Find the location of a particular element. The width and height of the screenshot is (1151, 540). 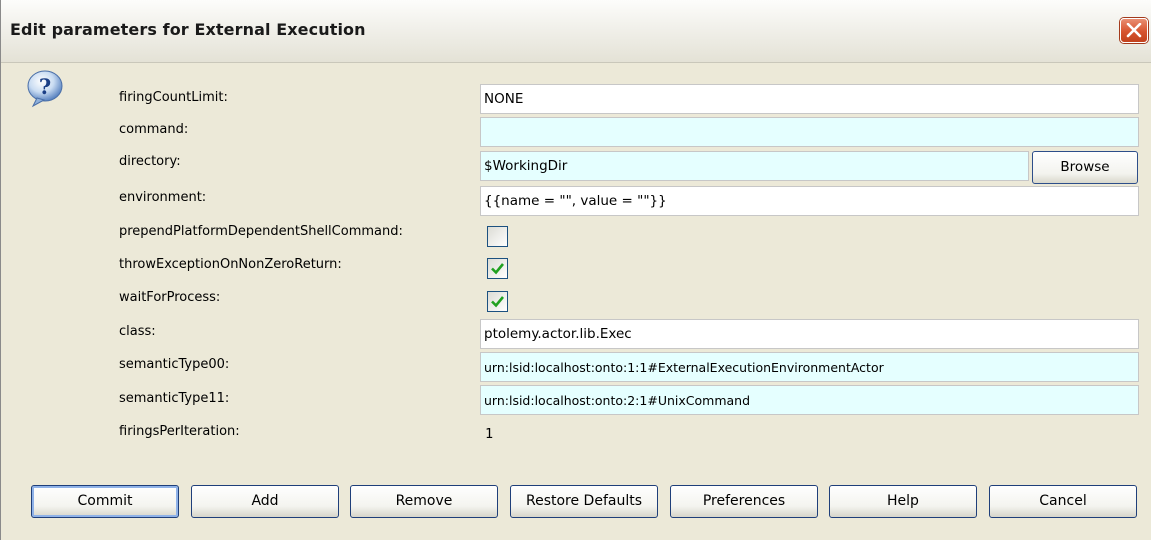

directory-input is located at coordinates (754, 166).